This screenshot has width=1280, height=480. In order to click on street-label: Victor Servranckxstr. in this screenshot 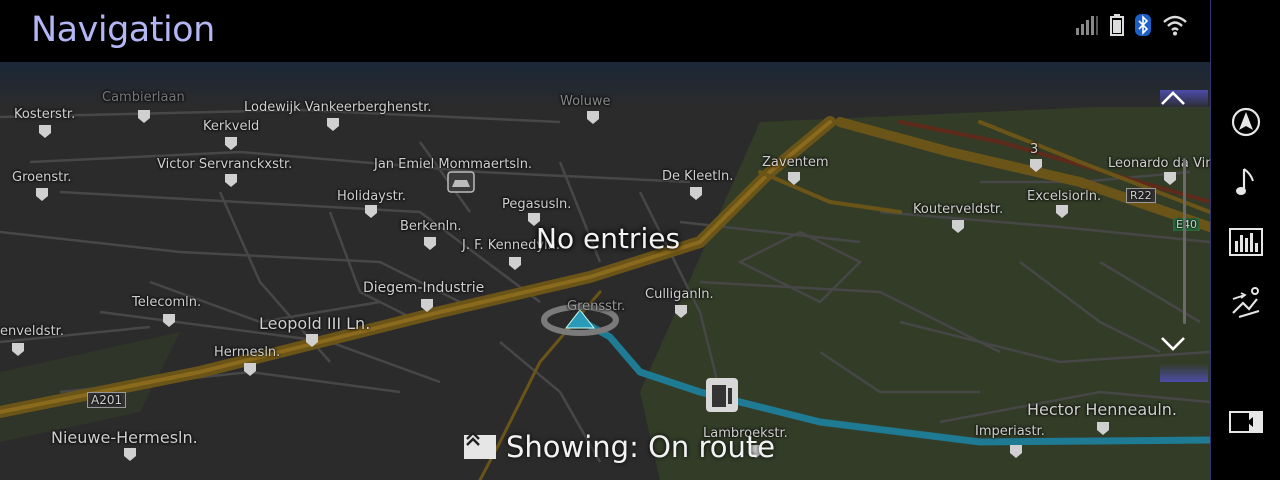, I will do `click(225, 164)`.